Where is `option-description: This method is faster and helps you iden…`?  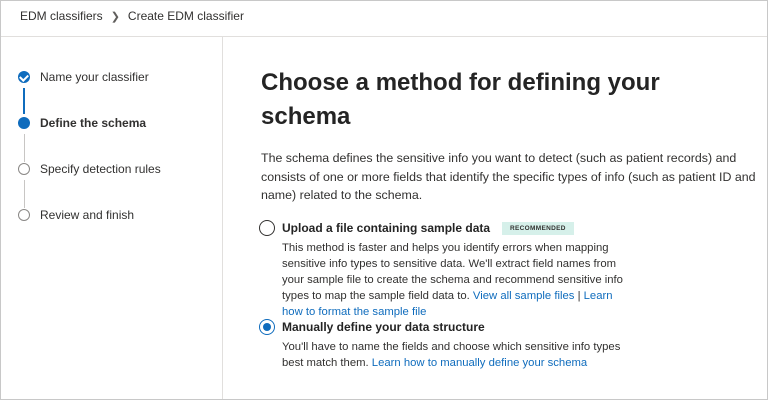 option-description: This method is faster and helps you iden… is located at coordinates (452, 280).